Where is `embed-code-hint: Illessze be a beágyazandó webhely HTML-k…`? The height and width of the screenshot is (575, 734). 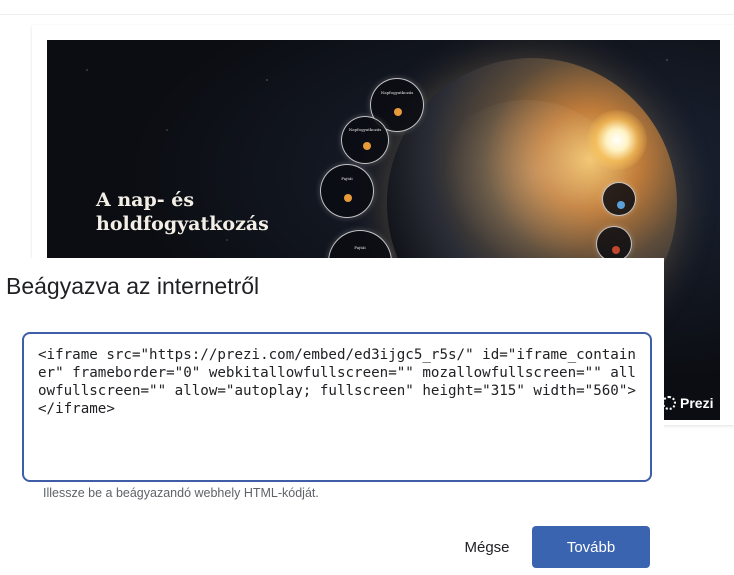 embed-code-hint: Illessze be a beágyazandó webhely HTML-k… is located at coordinates (181, 493).